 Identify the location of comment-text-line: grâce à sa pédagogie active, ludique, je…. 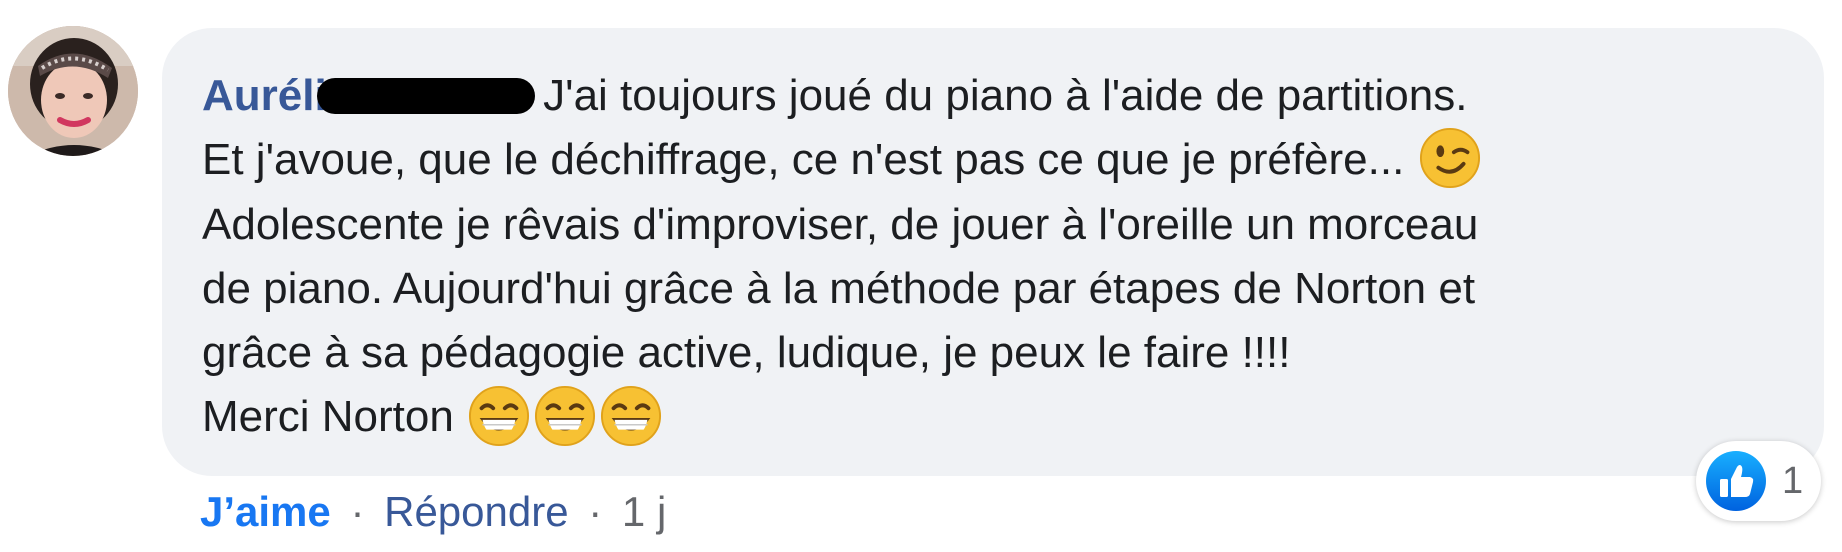
(746, 353).